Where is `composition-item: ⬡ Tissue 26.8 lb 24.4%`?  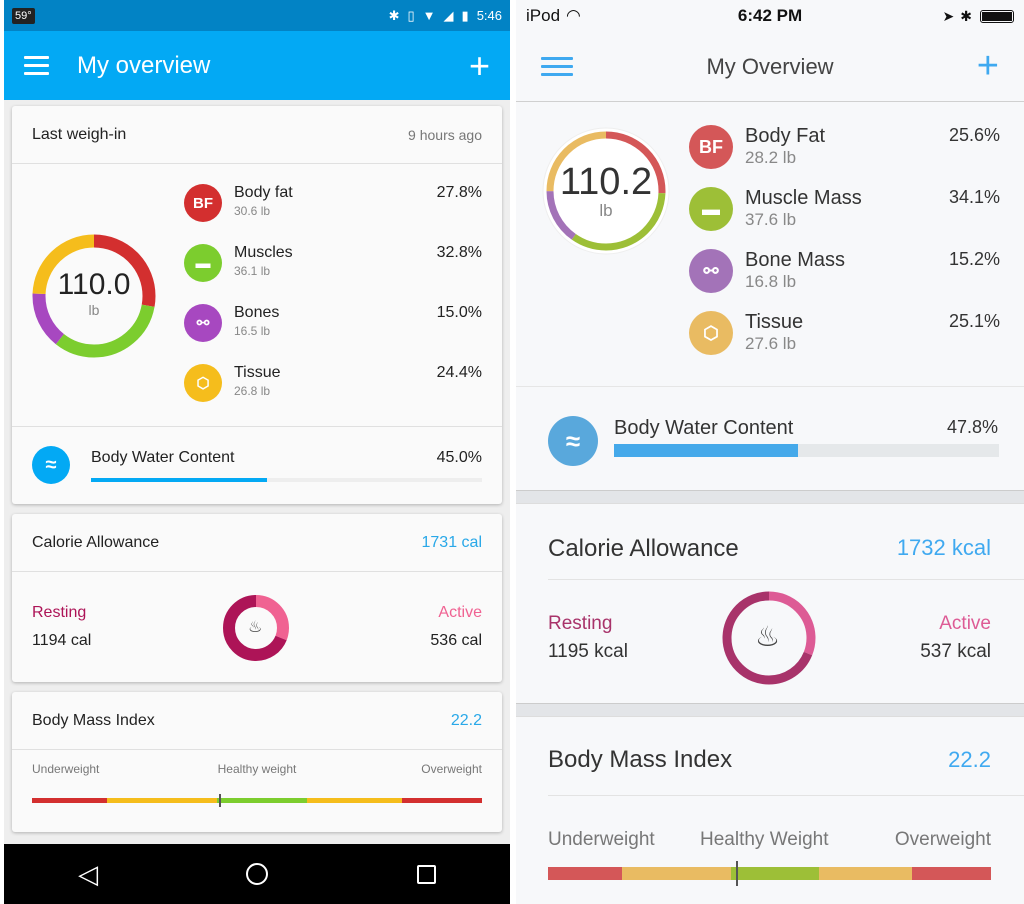
composition-item: ⬡ Tissue 26.8 lb 24.4% is located at coordinates (333, 383).